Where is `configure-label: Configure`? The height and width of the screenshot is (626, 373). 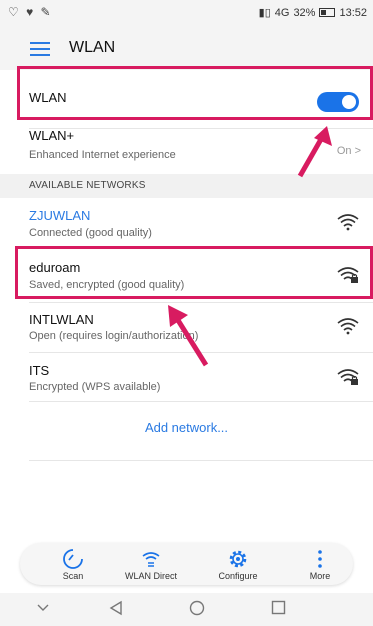
configure-label: Configure is located at coordinates (238, 576).